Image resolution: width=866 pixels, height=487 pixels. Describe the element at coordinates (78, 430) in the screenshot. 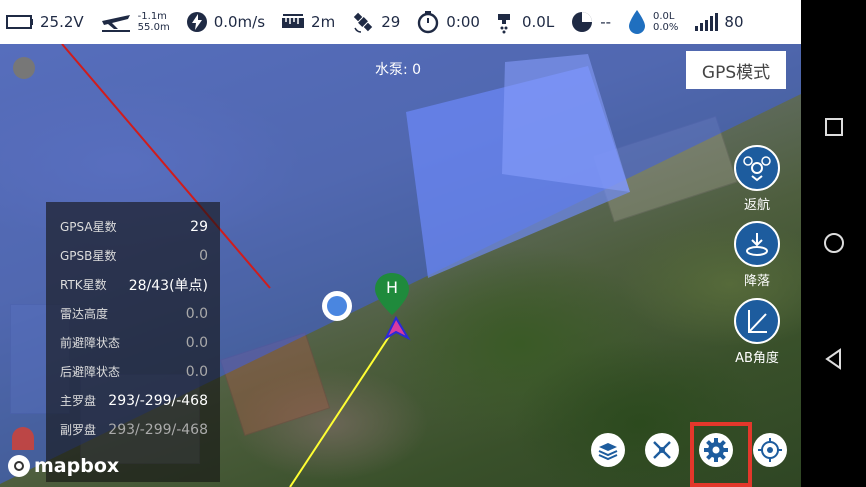

I see `info-key: 副罗盘` at that location.